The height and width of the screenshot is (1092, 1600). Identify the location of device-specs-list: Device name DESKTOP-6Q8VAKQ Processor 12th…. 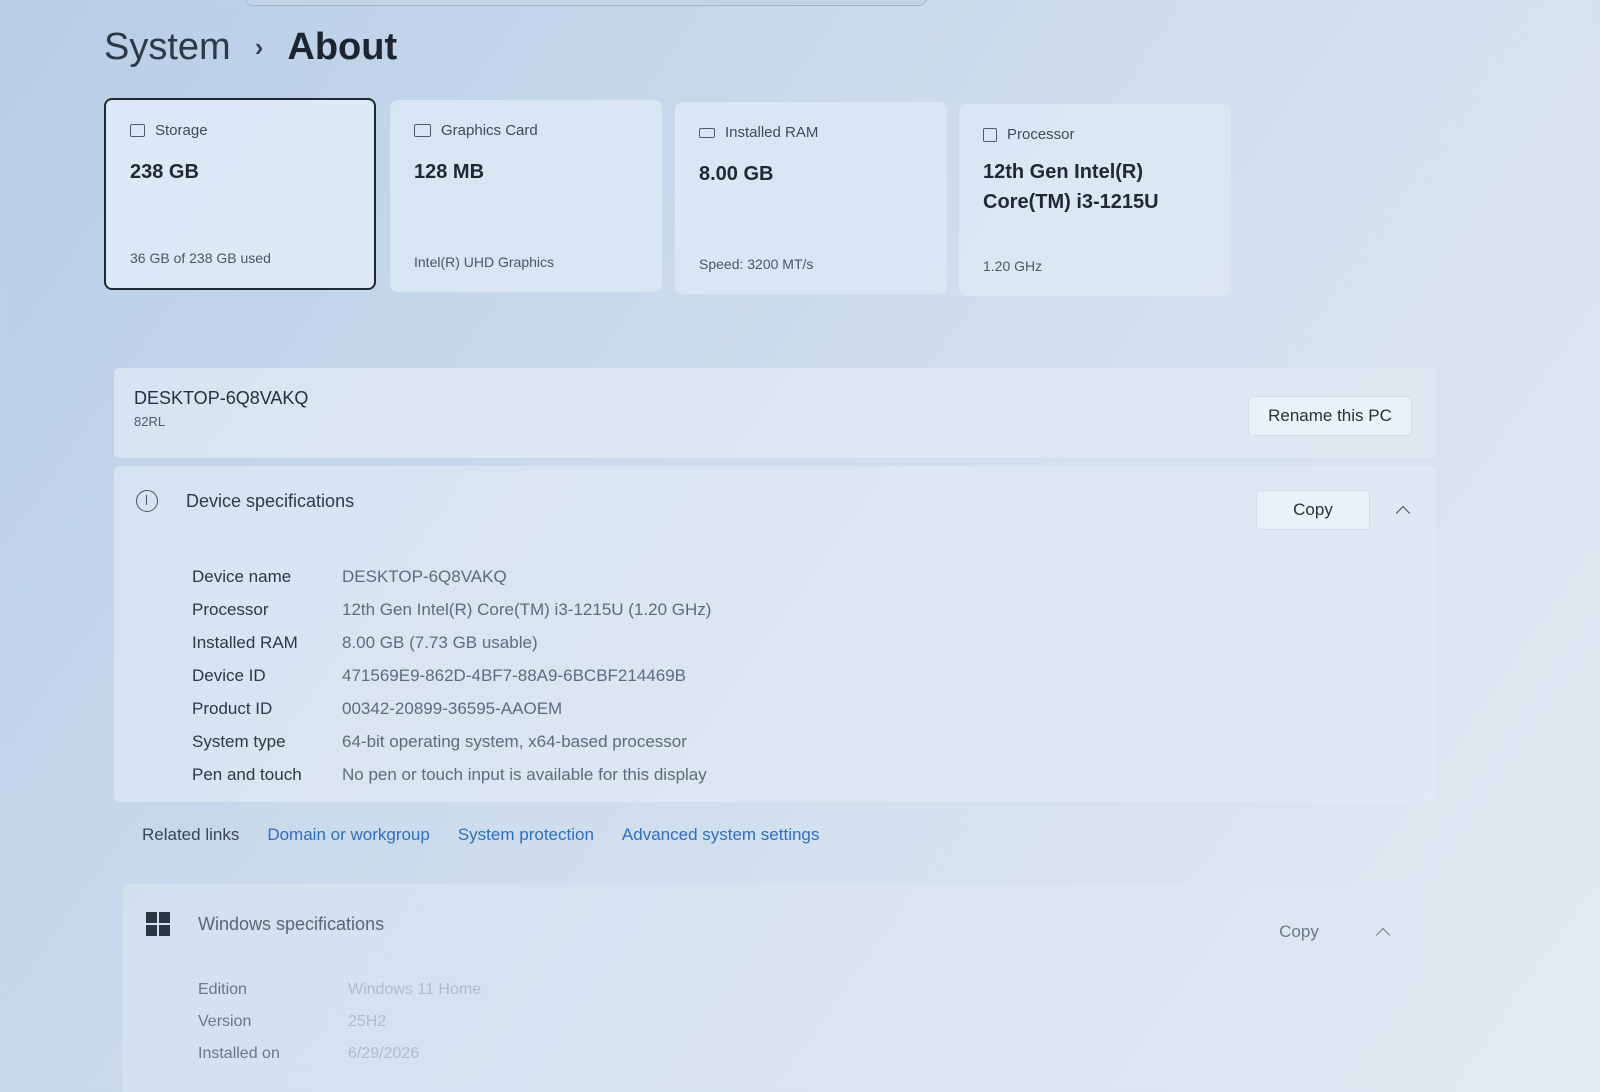
(451, 675).